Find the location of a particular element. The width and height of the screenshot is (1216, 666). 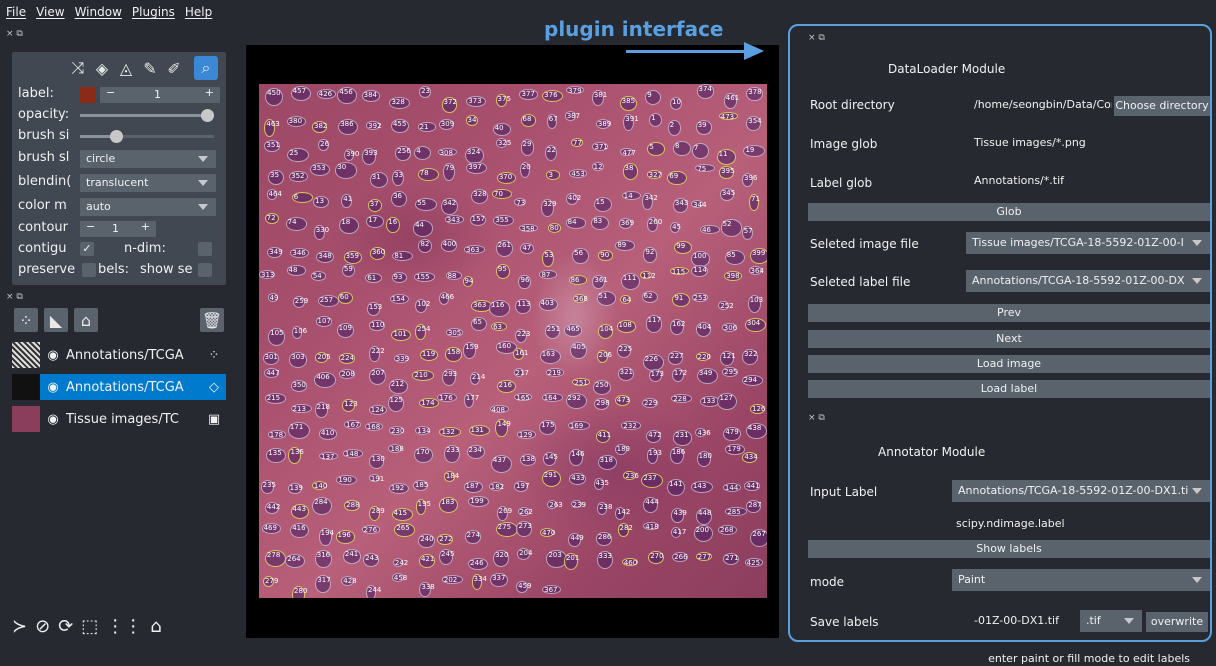

glob-button: Glob is located at coordinates (1009, 212).